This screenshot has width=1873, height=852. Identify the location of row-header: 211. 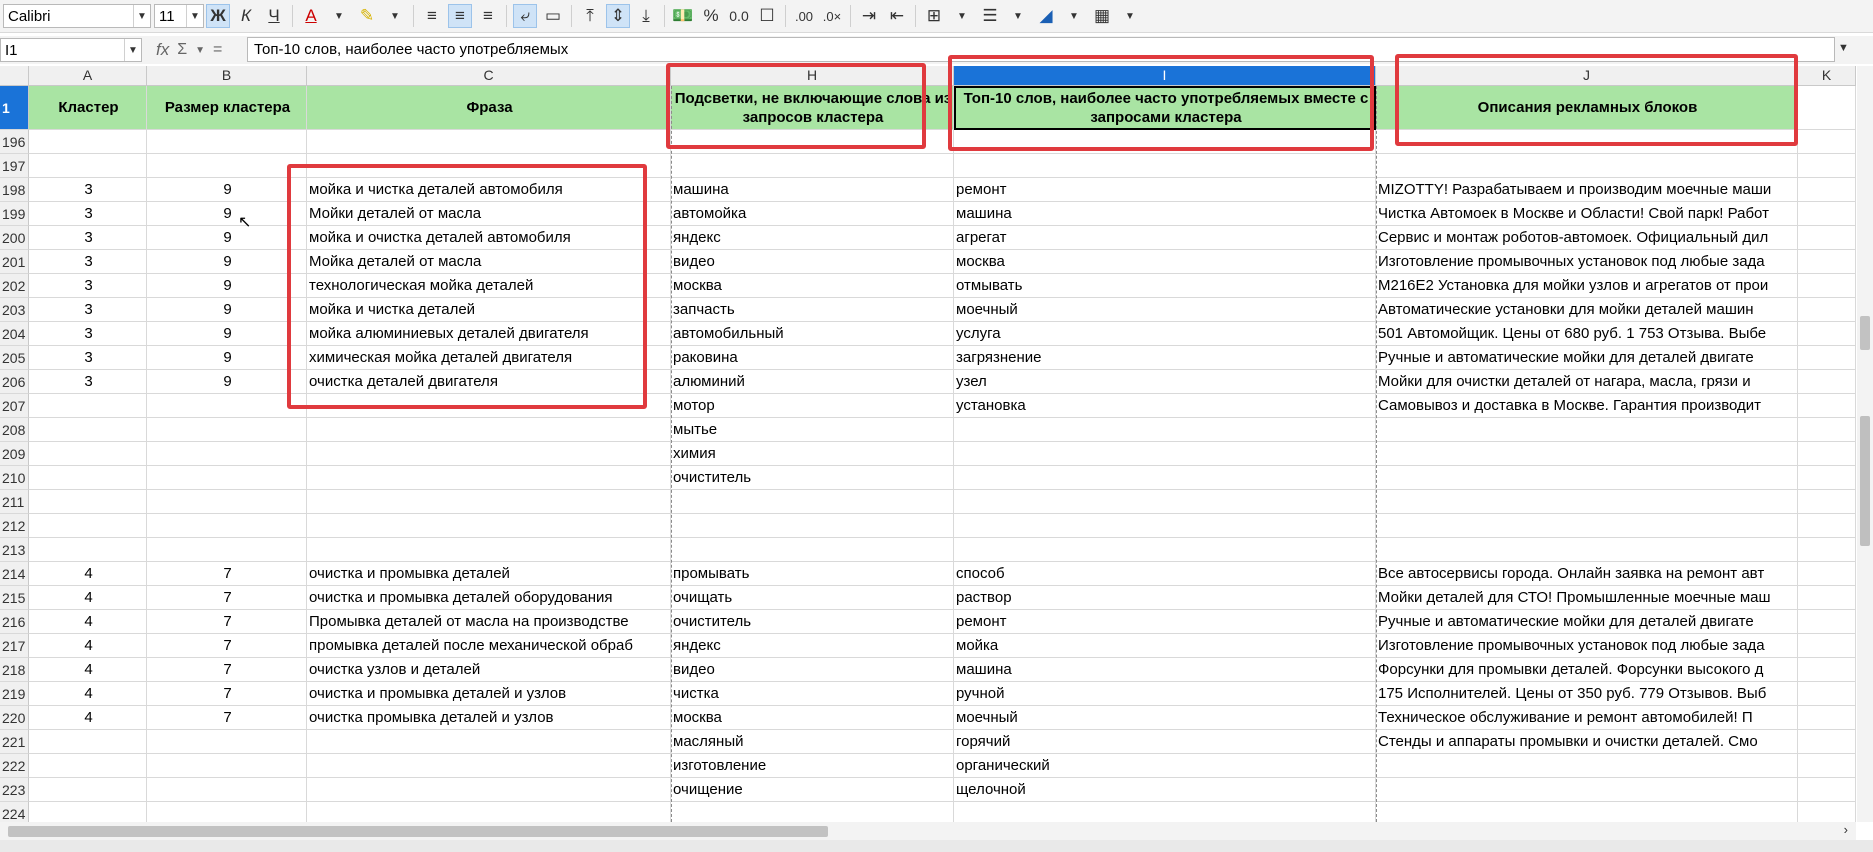
(14, 502).